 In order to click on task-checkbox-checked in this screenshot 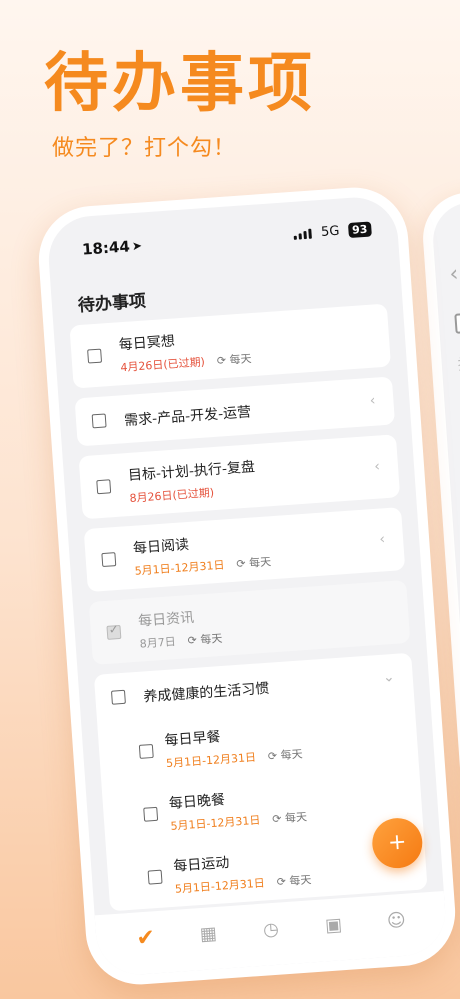, I will do `click(114, 632)`.